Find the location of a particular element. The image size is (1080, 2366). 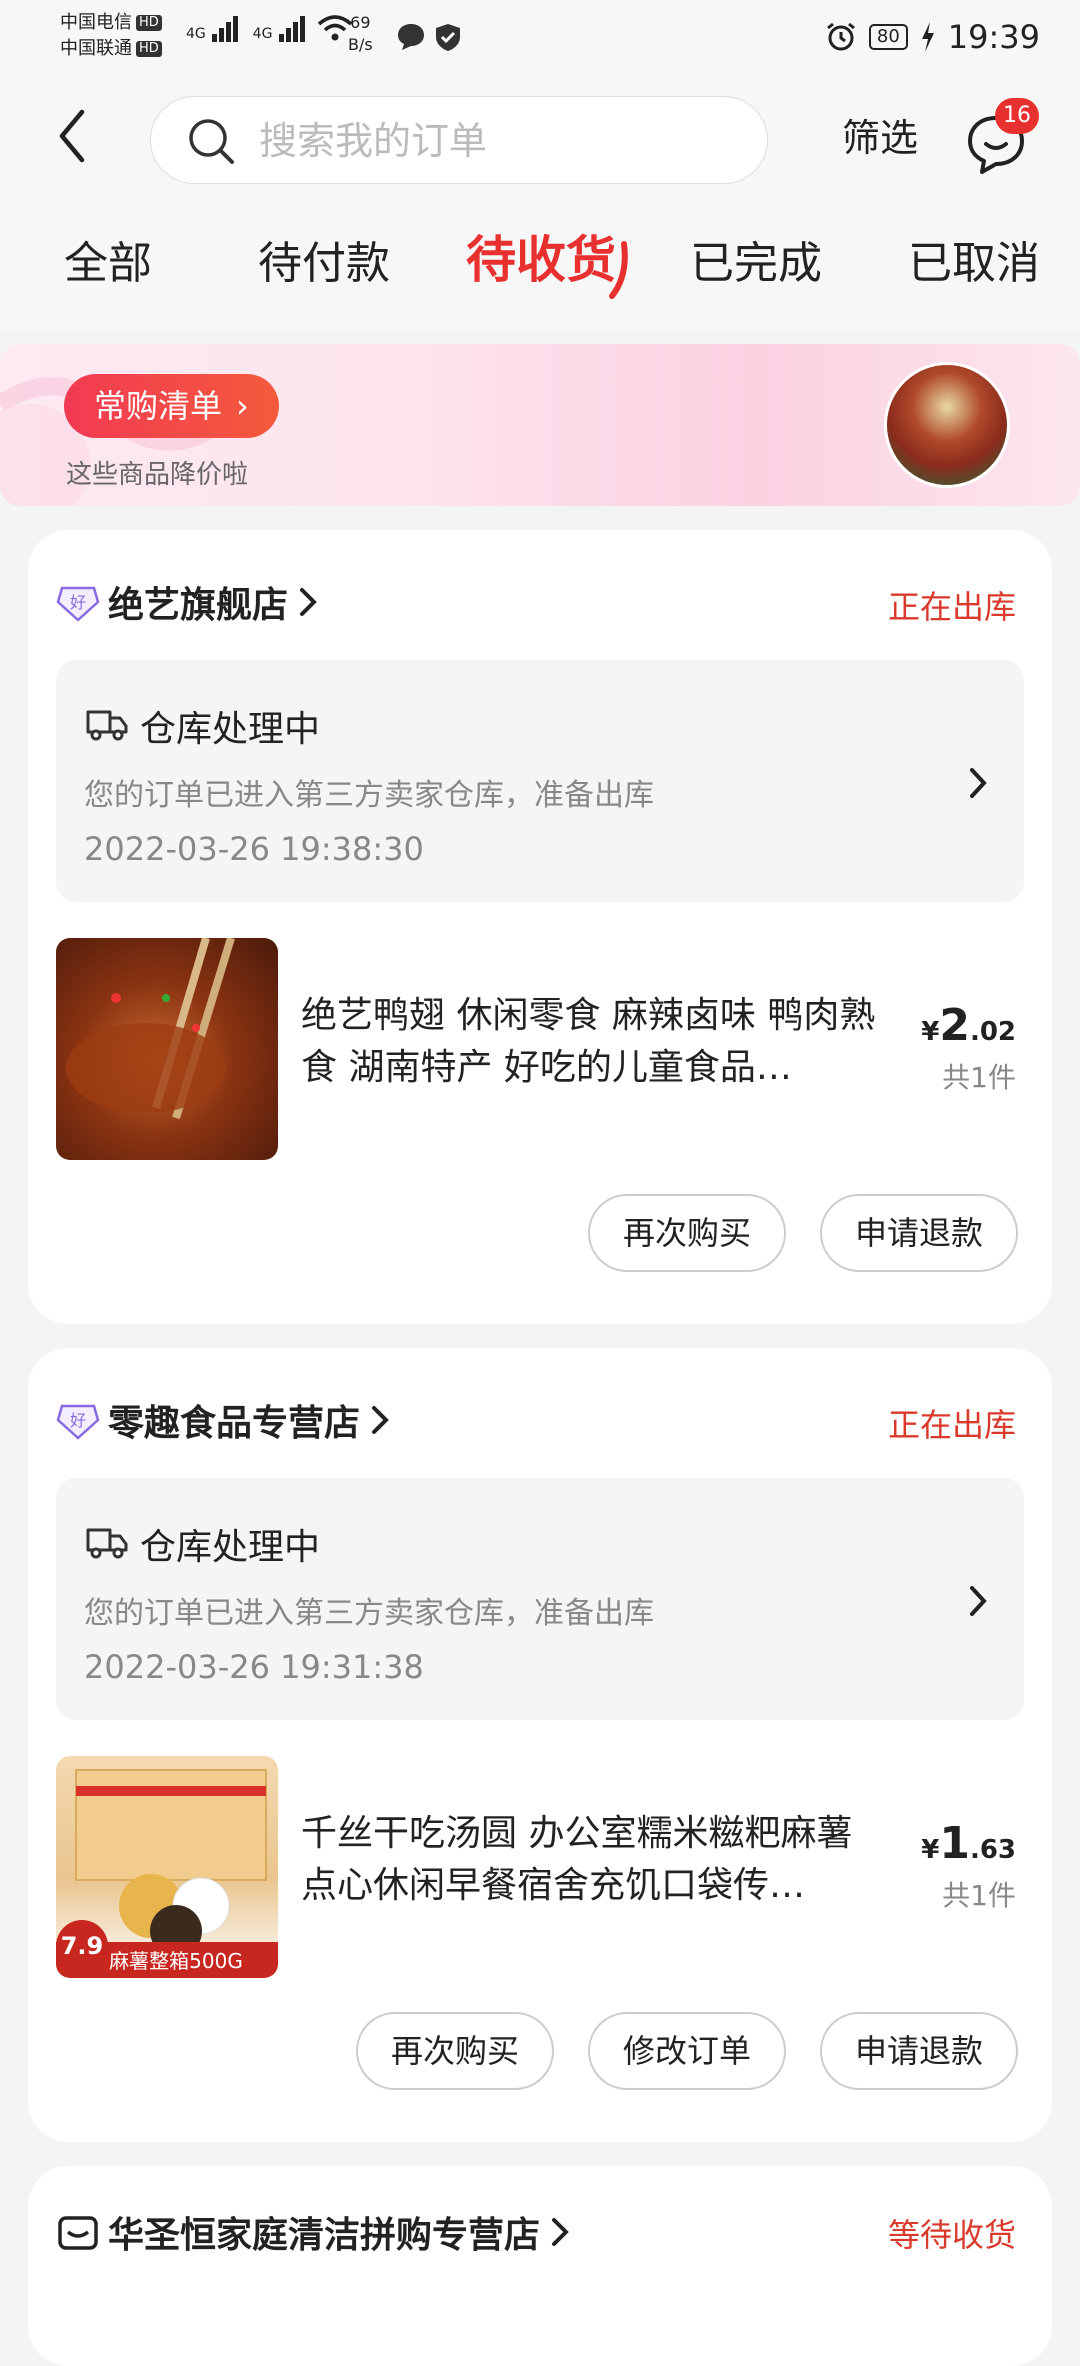

chat-bubble-icon is located at coordinates (411, 37).